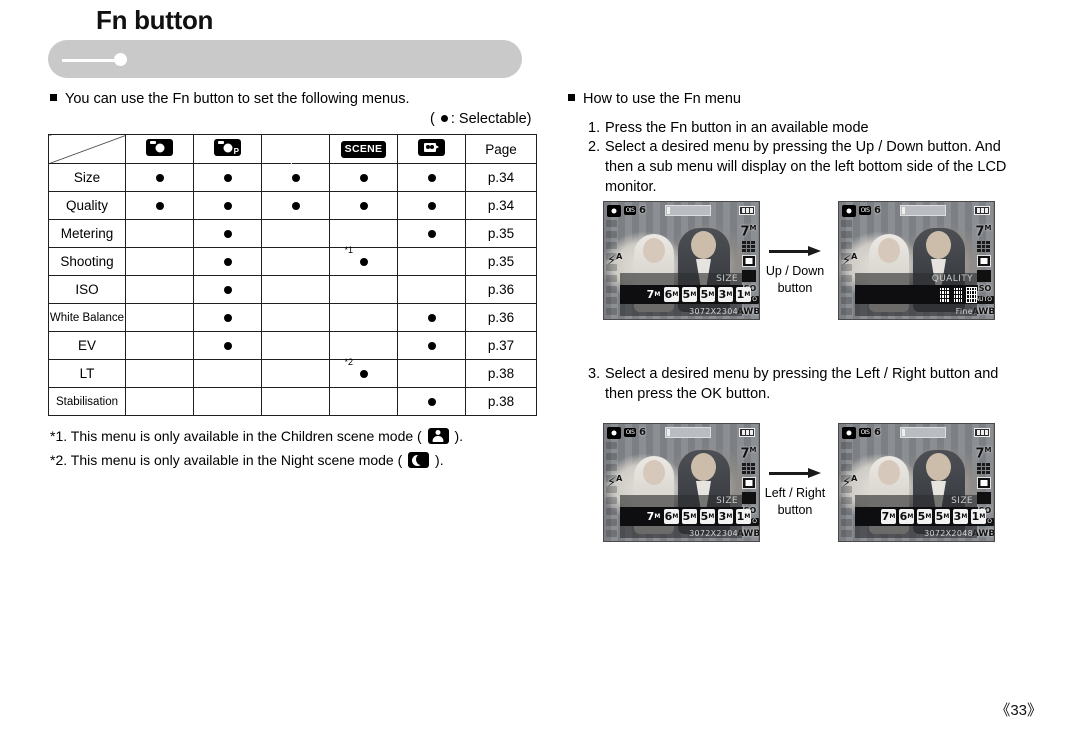  Describe the element at coordinates (850, 482) in the screenshot. I see `flash-auto-icon: ⚡A` at that location.